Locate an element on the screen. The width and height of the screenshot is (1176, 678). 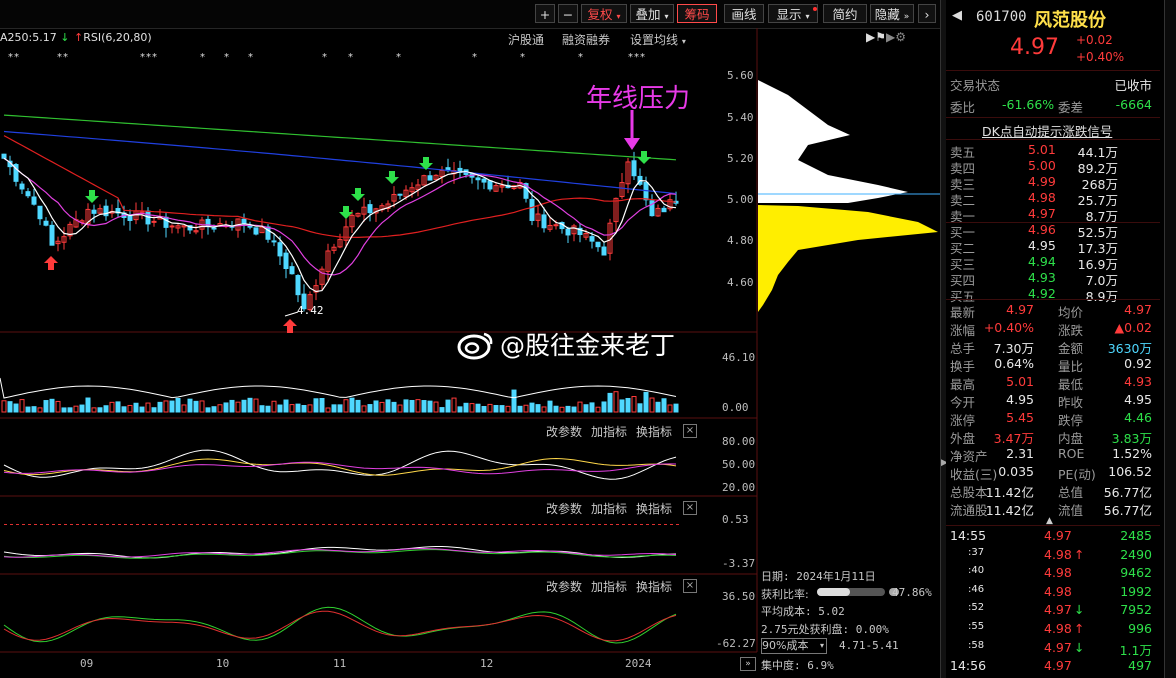
cost-select: 90%成本 ▾ is located at coordinates (794, 646).